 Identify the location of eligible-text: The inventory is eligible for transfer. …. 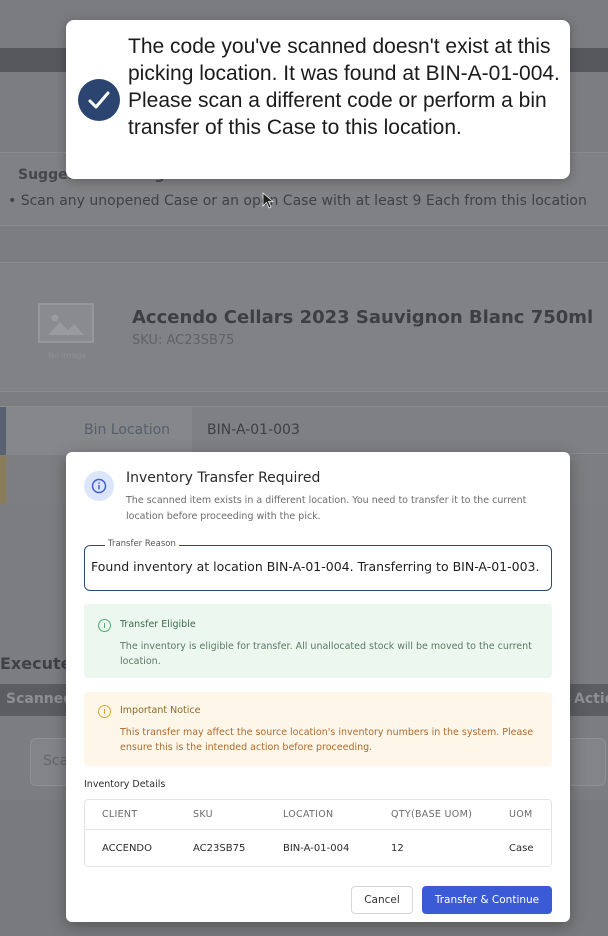
(326, 654).